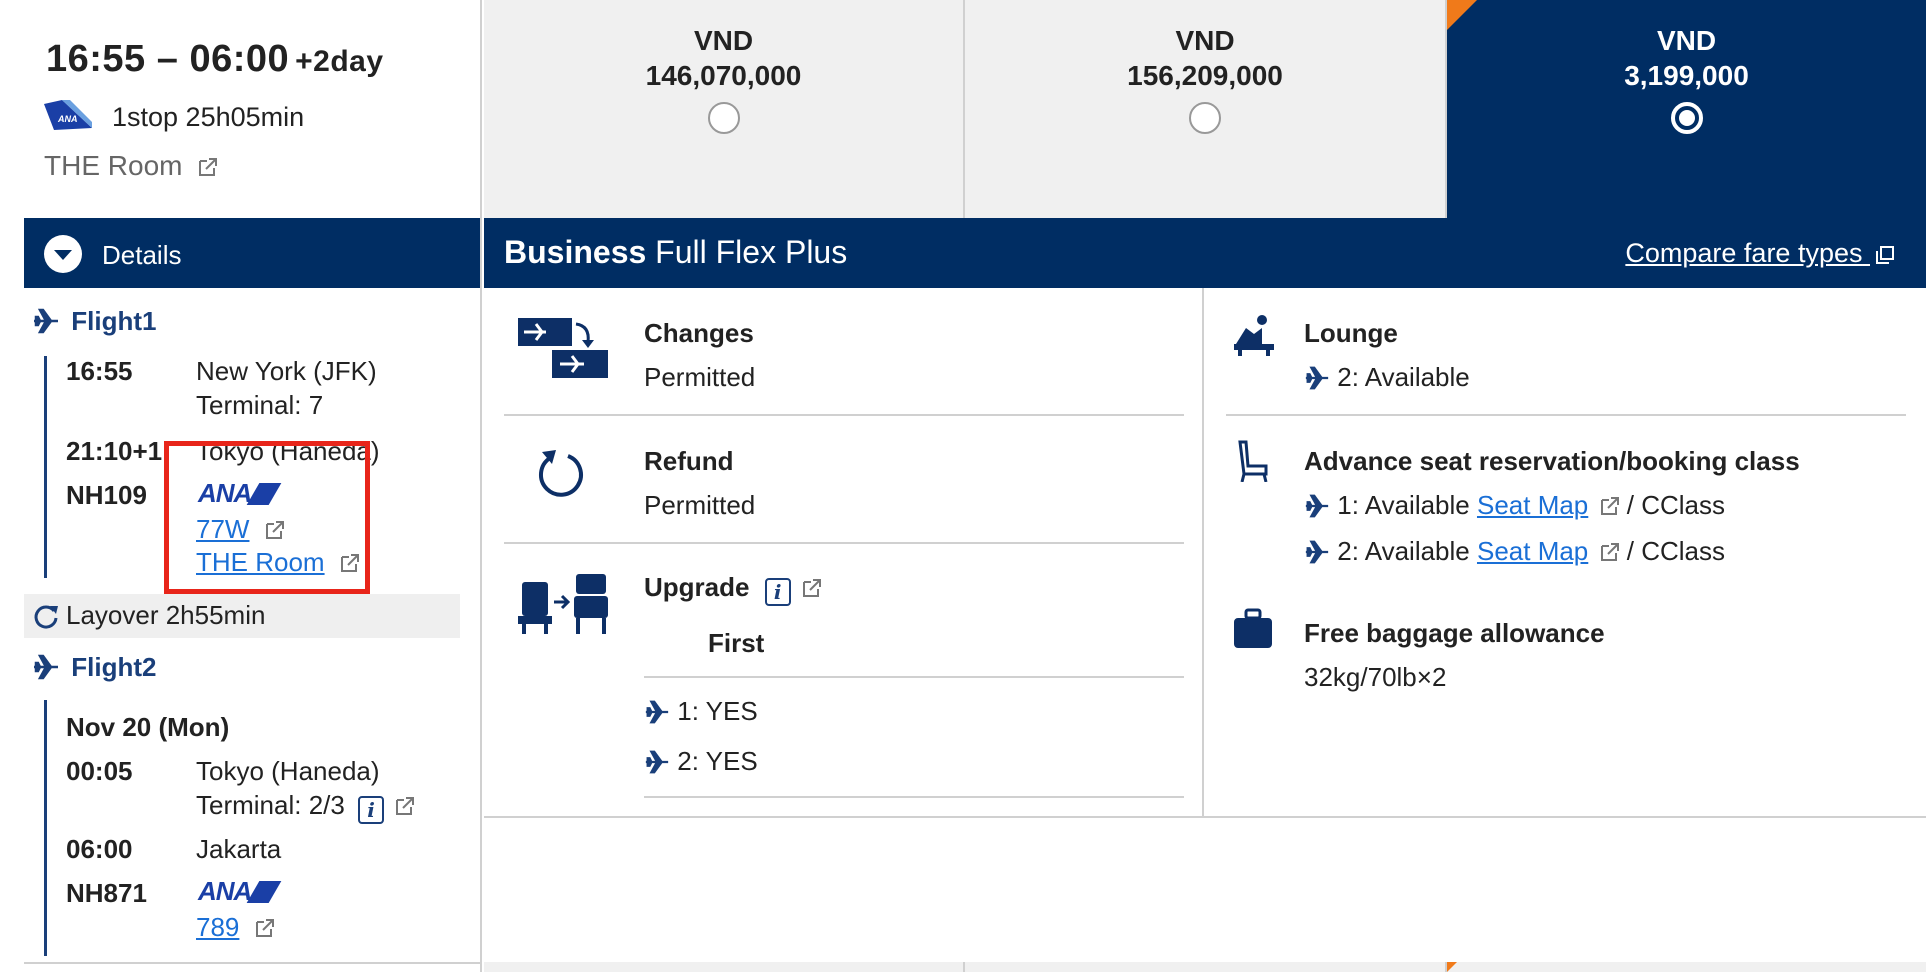  I want to click on flight1-timeline-line, so click(45, 467).